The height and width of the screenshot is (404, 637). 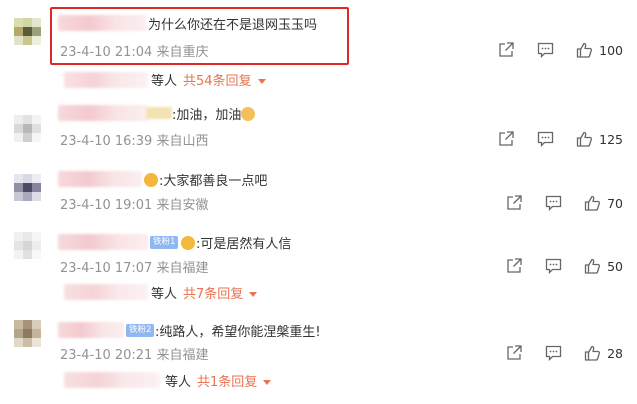 I want to click on like-button: 100, so click(x=599, y=50).